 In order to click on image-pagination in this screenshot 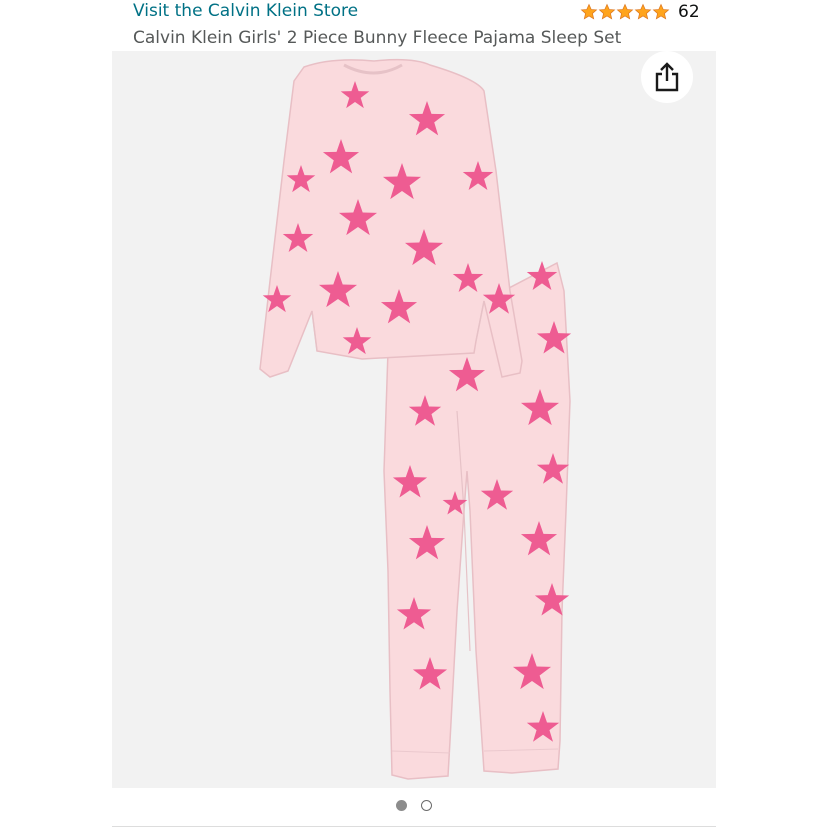, I will do `click(414, 805)`.